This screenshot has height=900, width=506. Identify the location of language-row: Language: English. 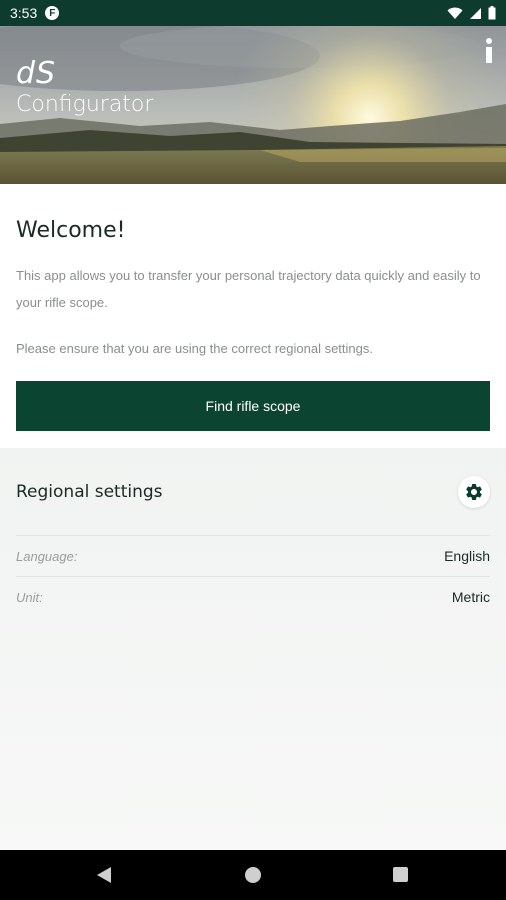
(253, 556).